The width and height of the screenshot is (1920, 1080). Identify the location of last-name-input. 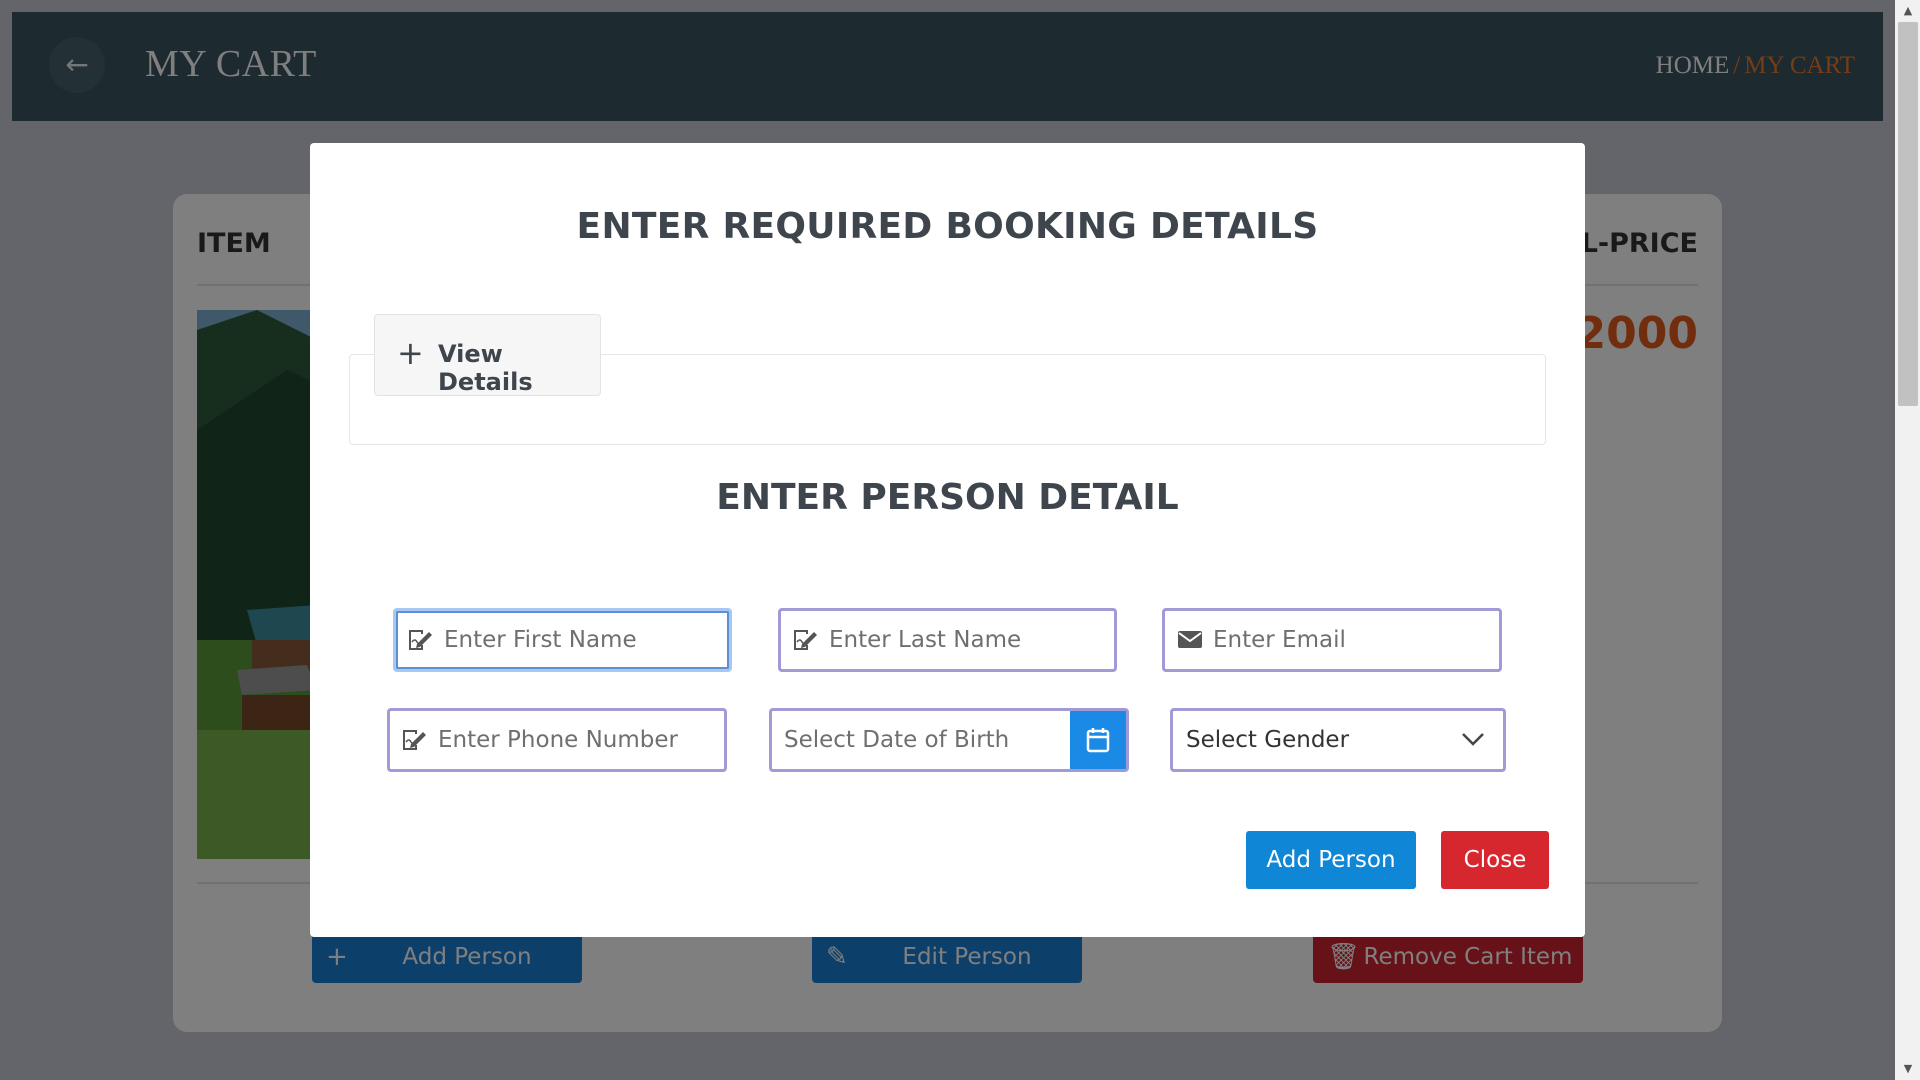
(967, 640).